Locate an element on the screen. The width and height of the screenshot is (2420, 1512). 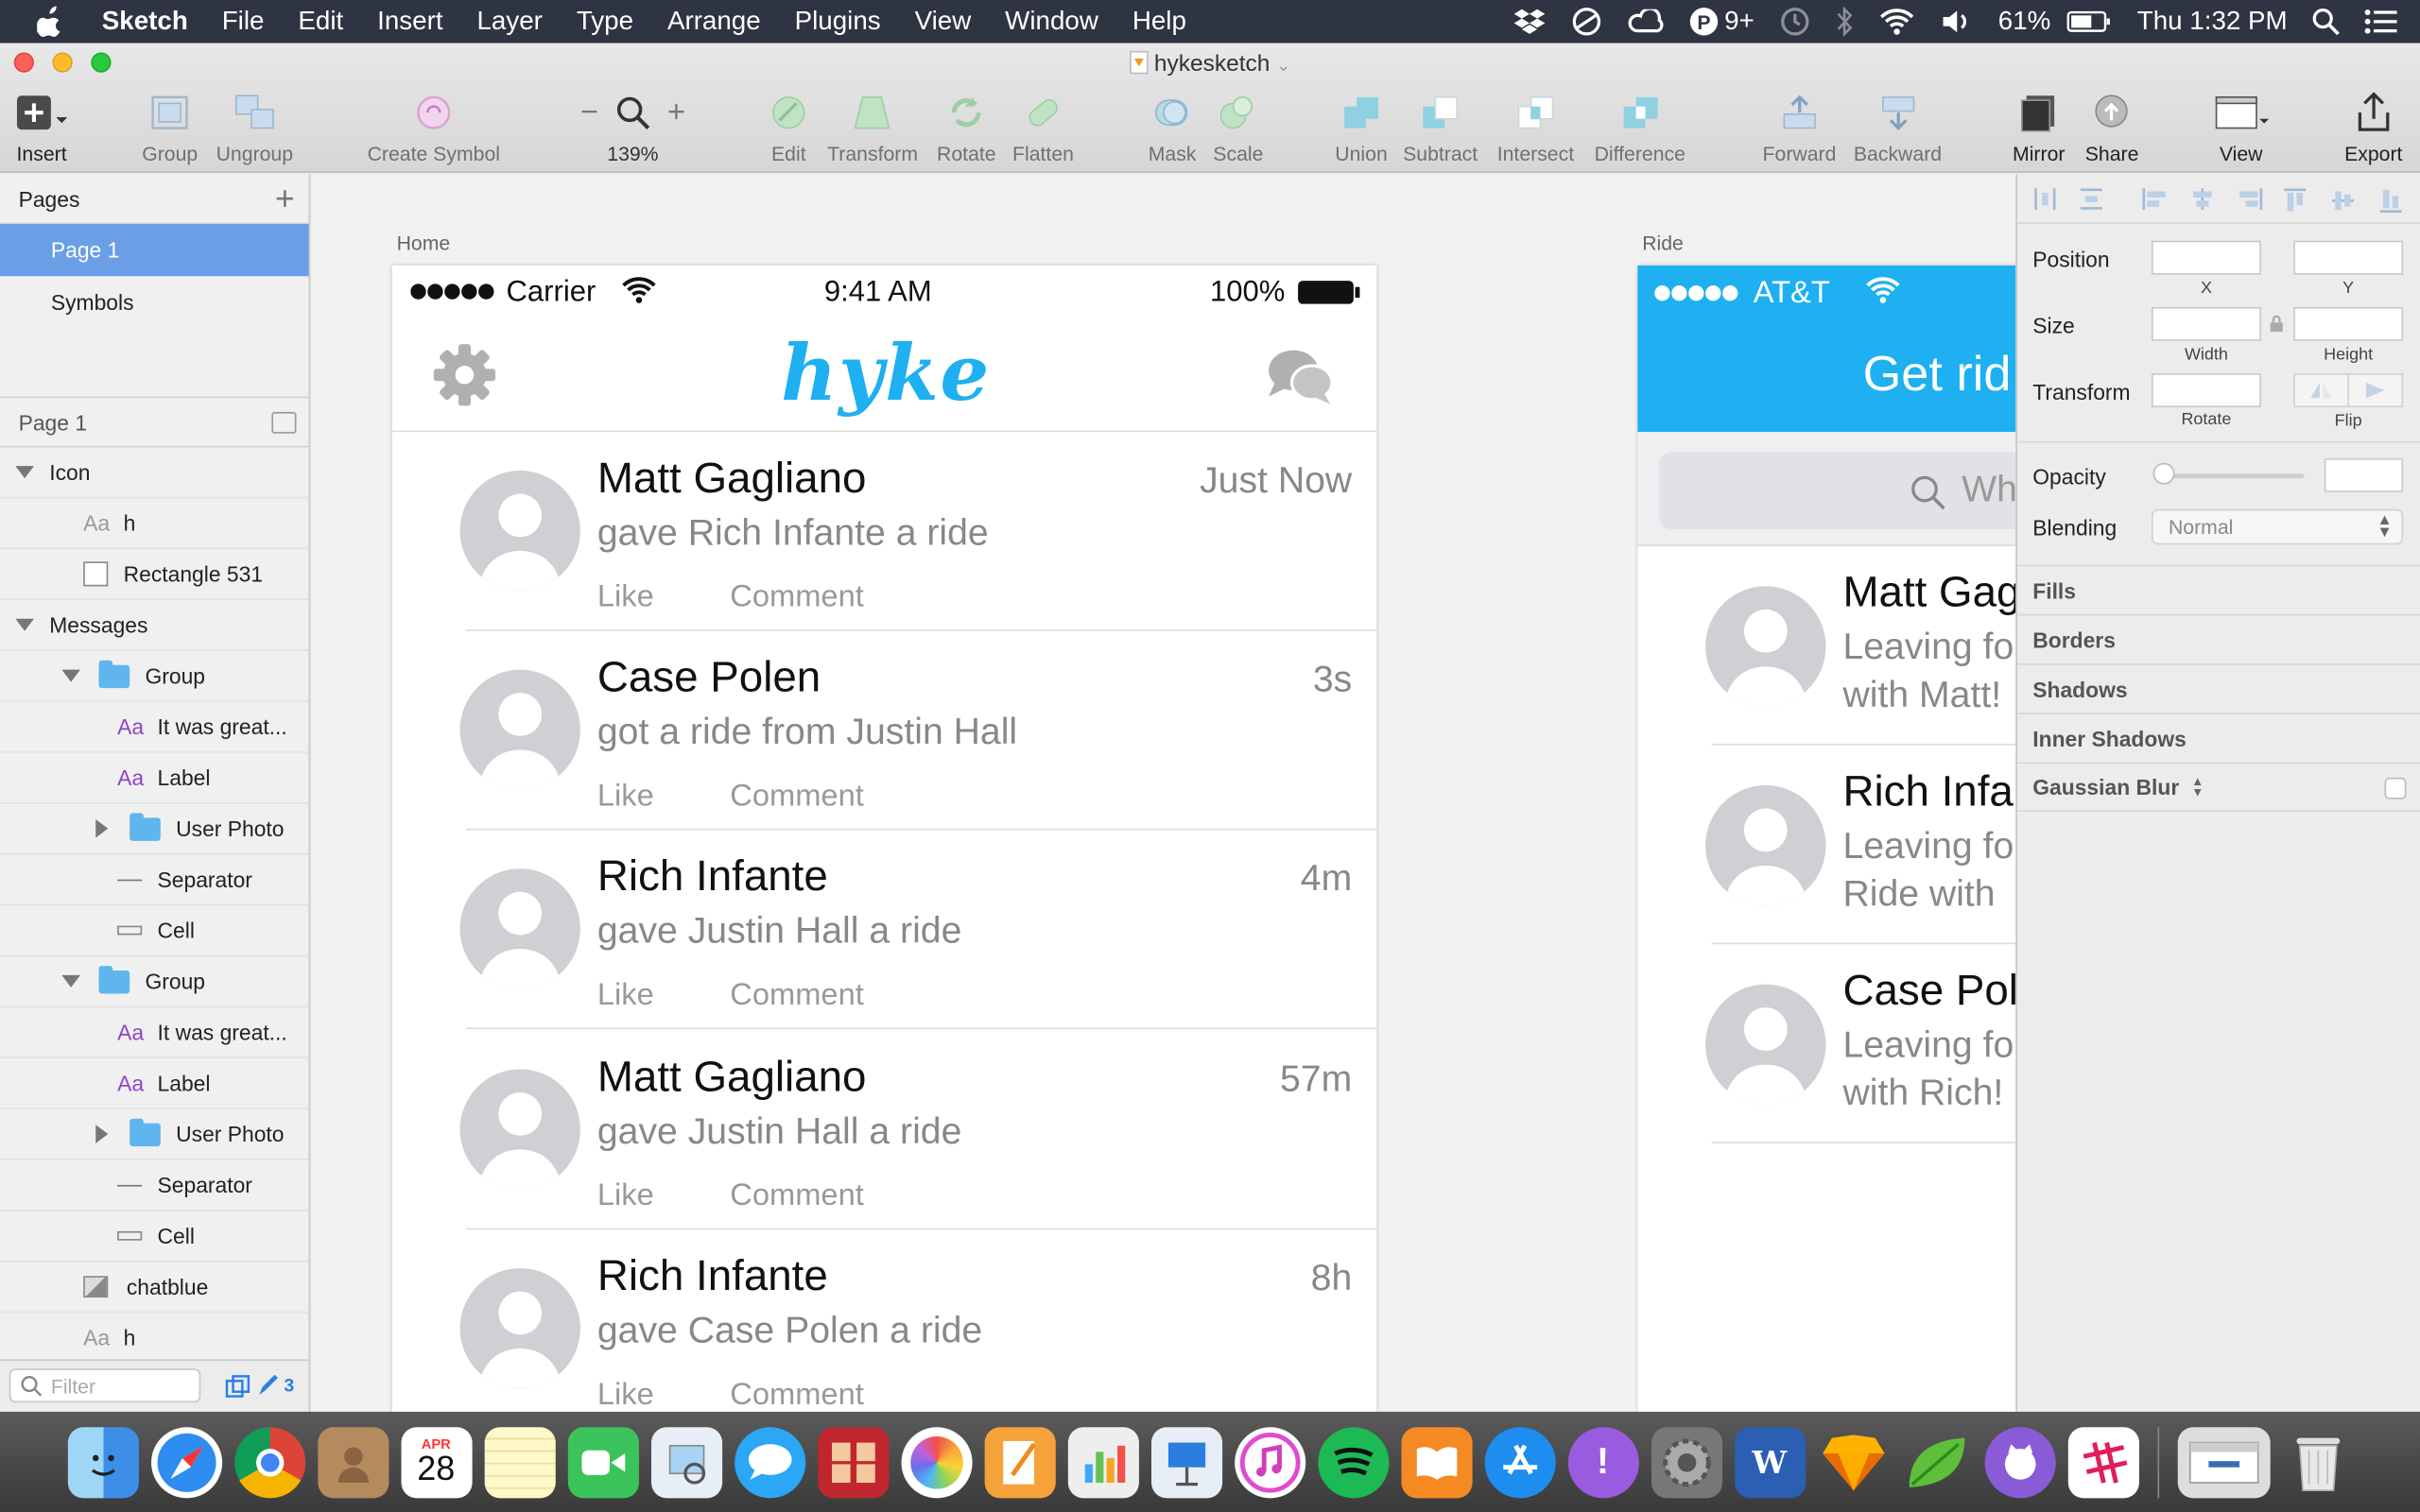
view-button: View is located at coordinates (2241, 127).